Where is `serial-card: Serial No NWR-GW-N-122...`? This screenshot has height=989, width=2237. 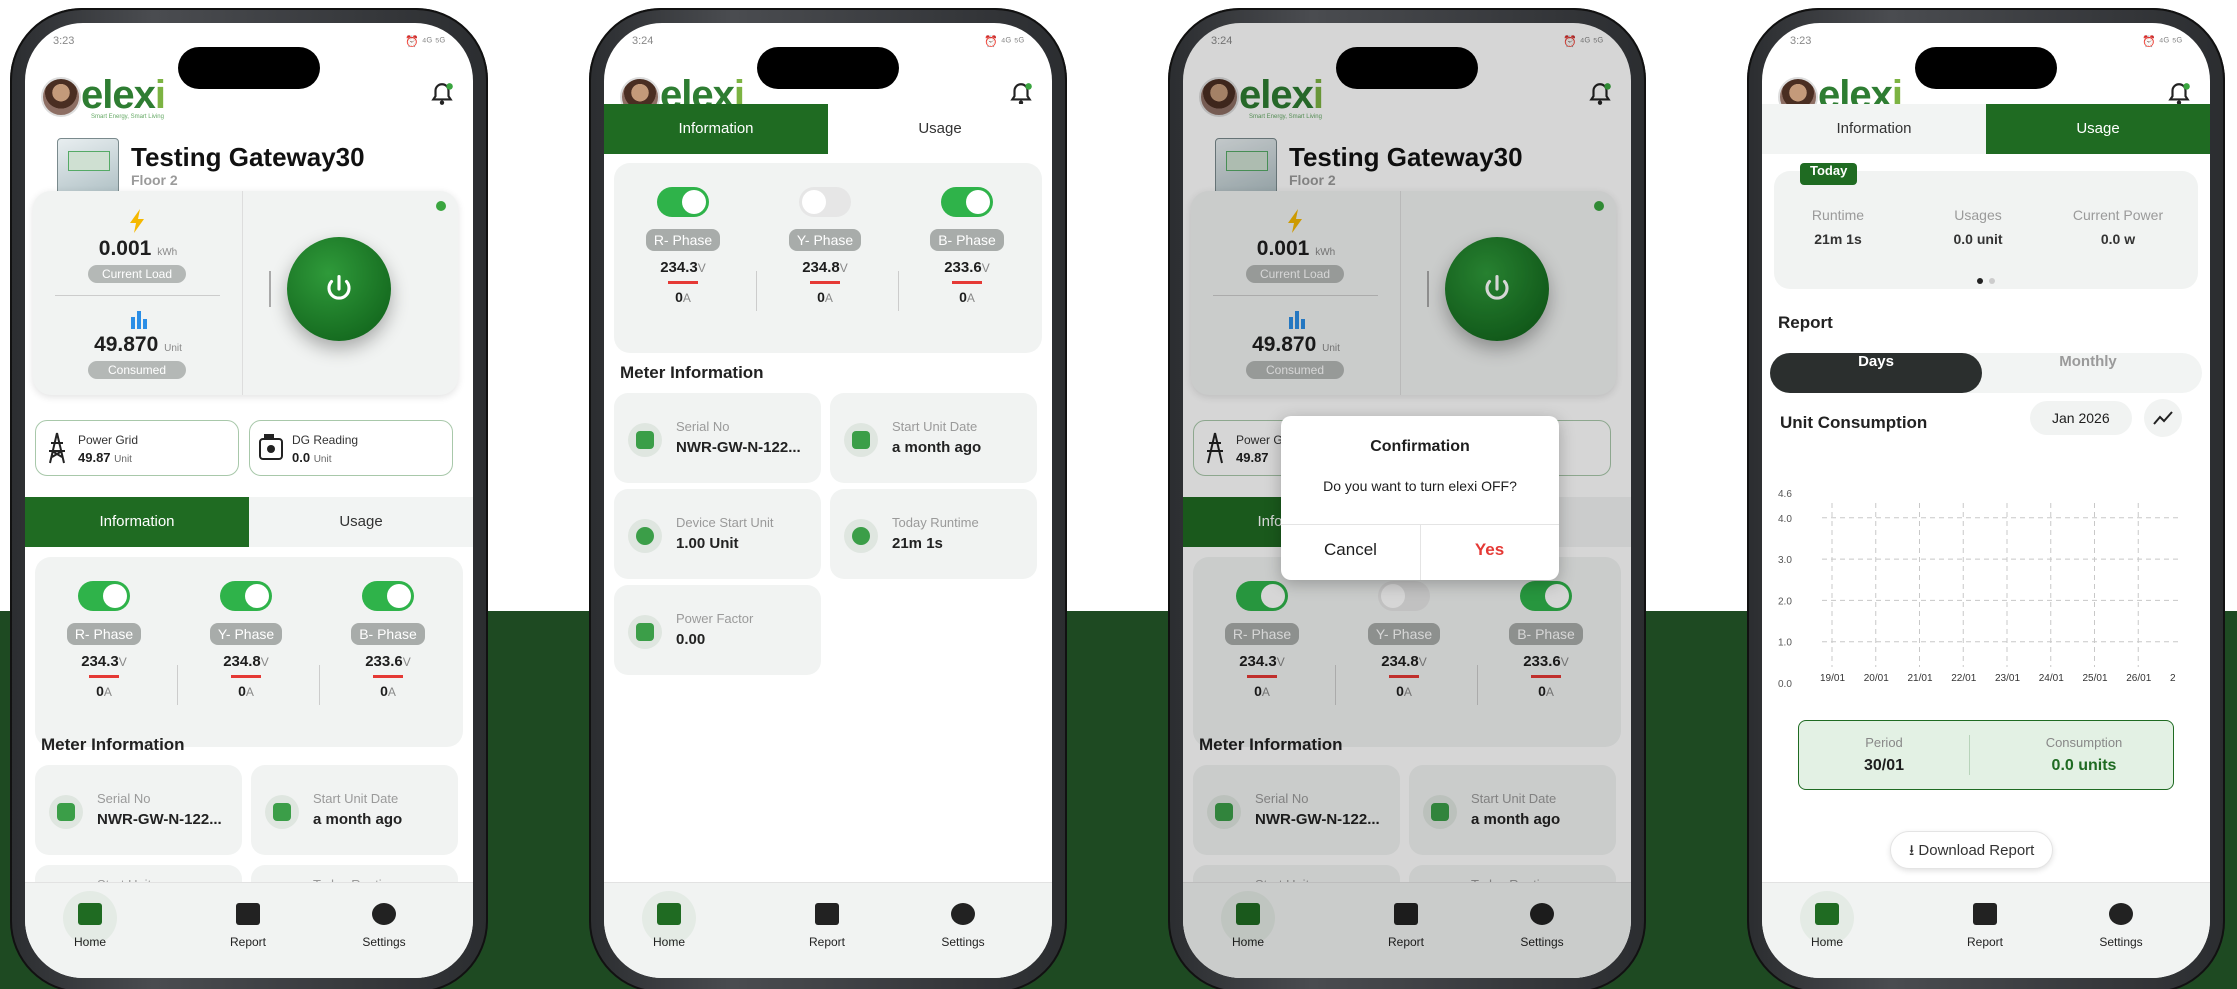
serial-card: Serial No NWR-GW-N-122... is located at coordinates (138, 810).